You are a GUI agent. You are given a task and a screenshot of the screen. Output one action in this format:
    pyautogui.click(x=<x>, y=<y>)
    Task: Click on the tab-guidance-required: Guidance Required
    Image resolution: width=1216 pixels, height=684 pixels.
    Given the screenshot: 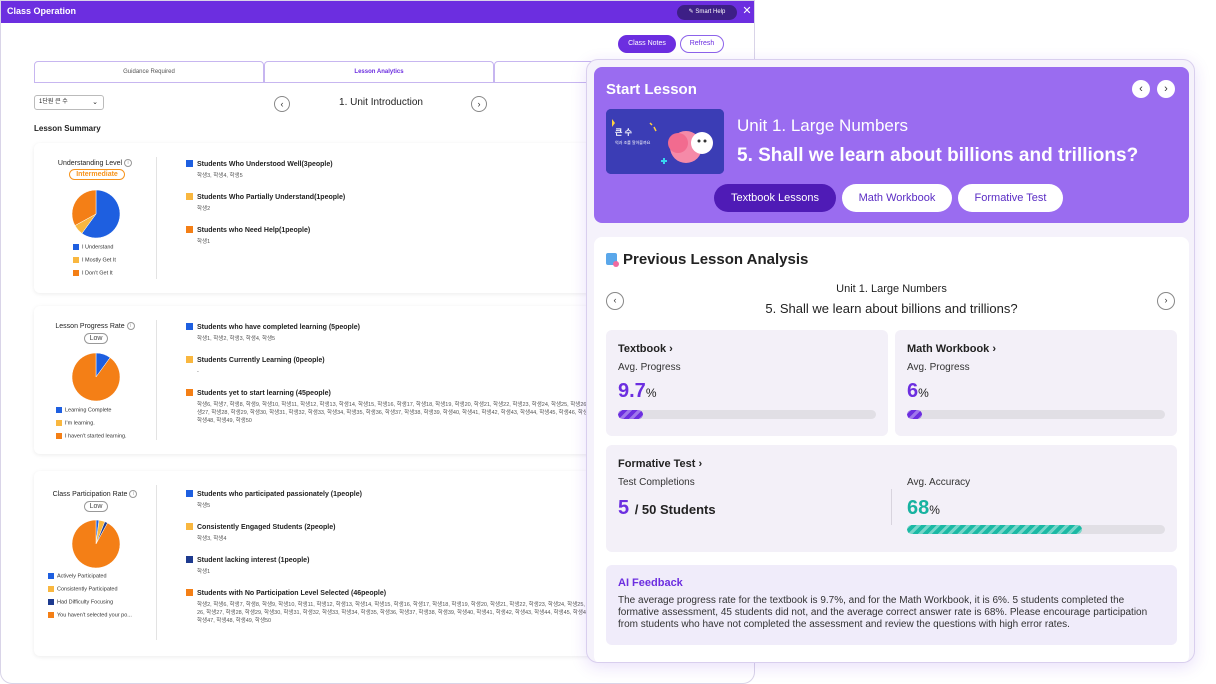 What is the action you would take?
    pyautogui.click(x=149, y=72)
    